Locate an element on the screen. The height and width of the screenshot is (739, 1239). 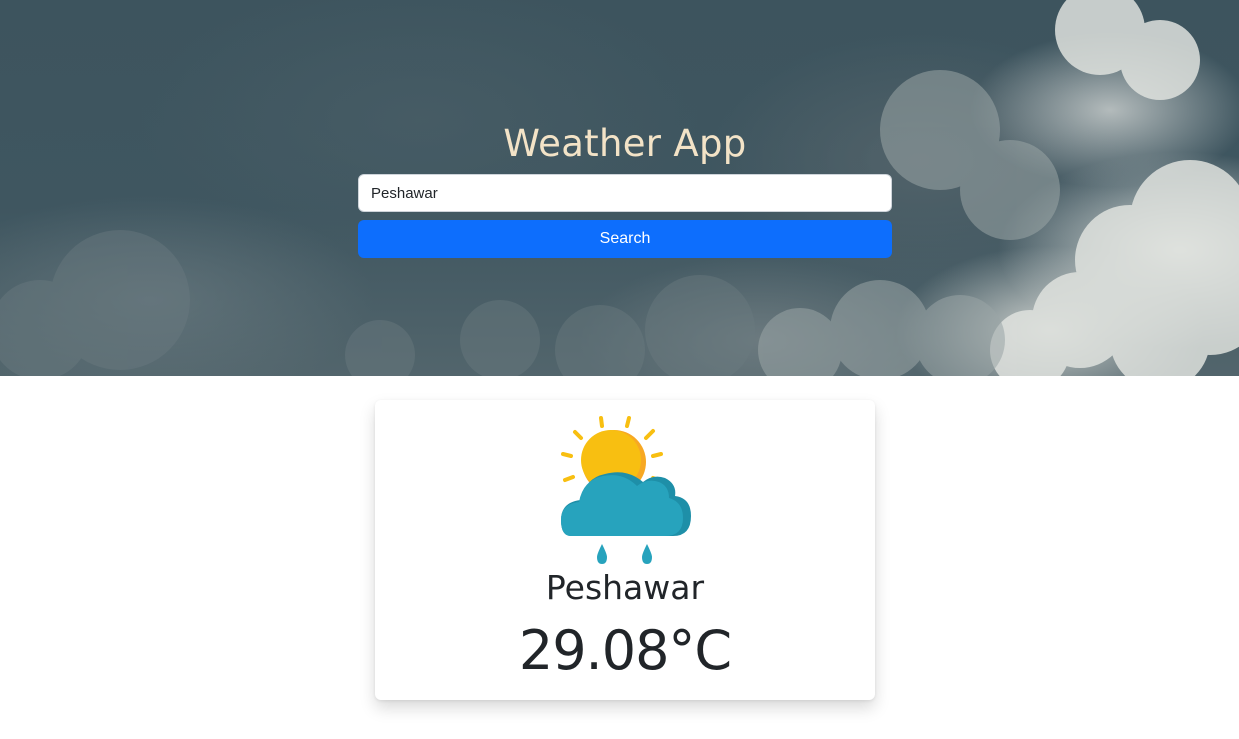
app-title: Weather App is located at coordinates (625, 143).